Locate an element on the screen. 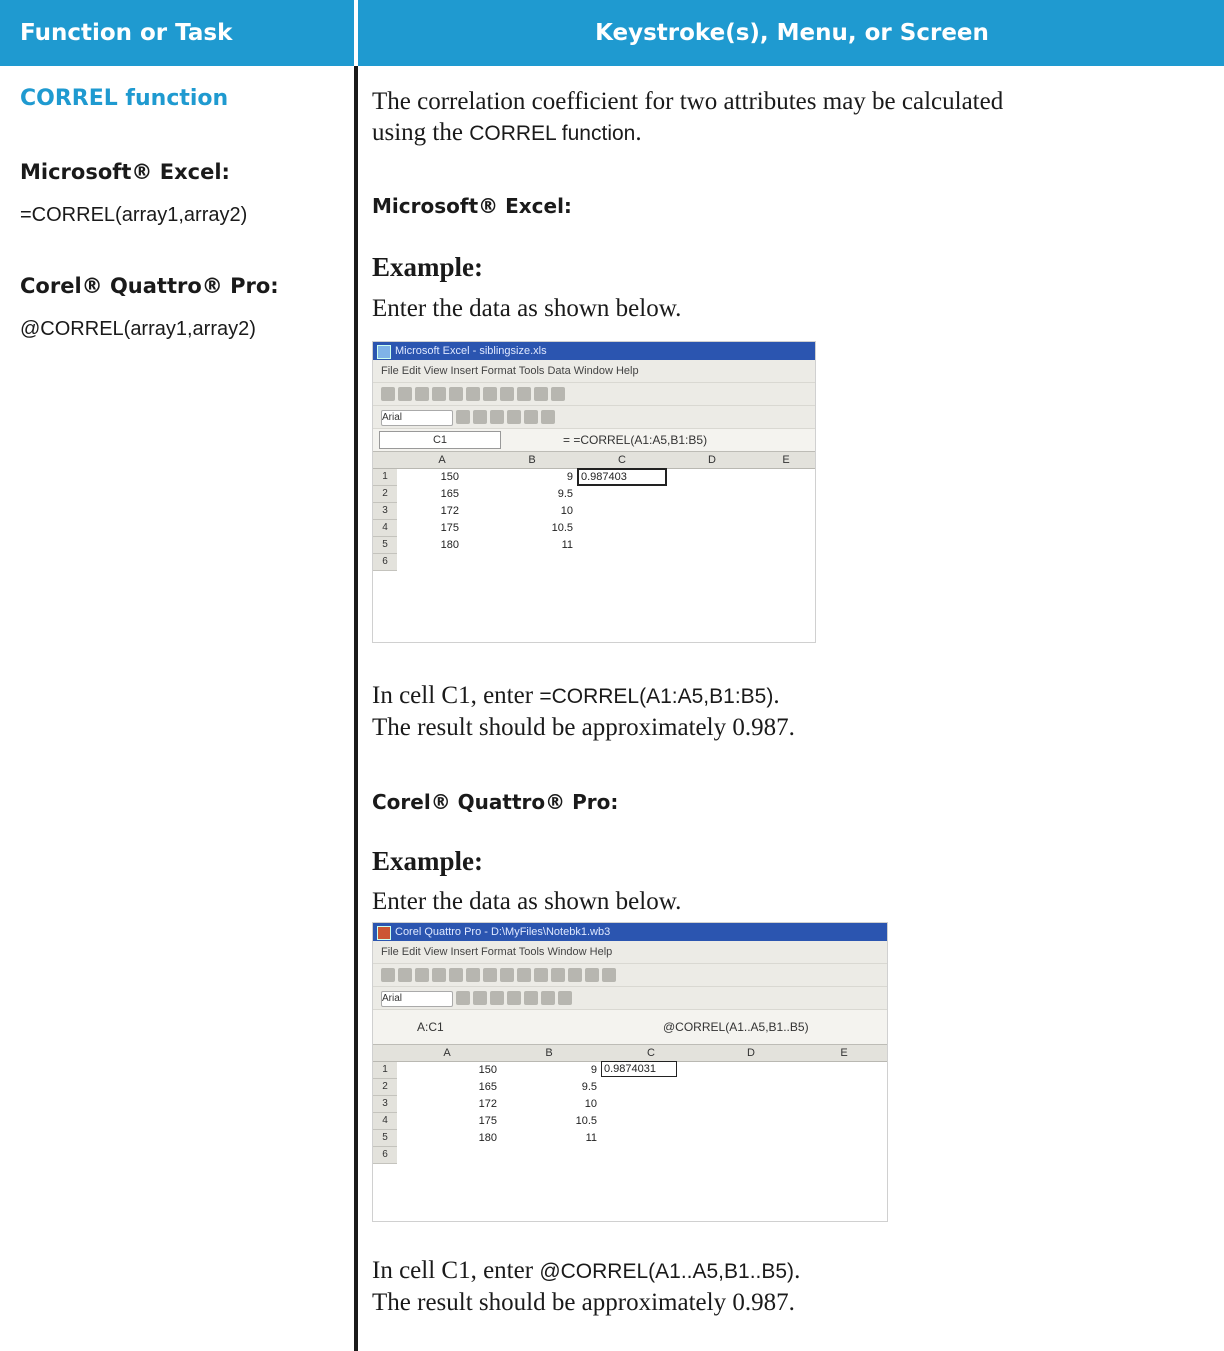 This screenshot has height=1351, width=1224. quattro-enter-data: Enter the data as shown below. is located at coordinates (527, 901).